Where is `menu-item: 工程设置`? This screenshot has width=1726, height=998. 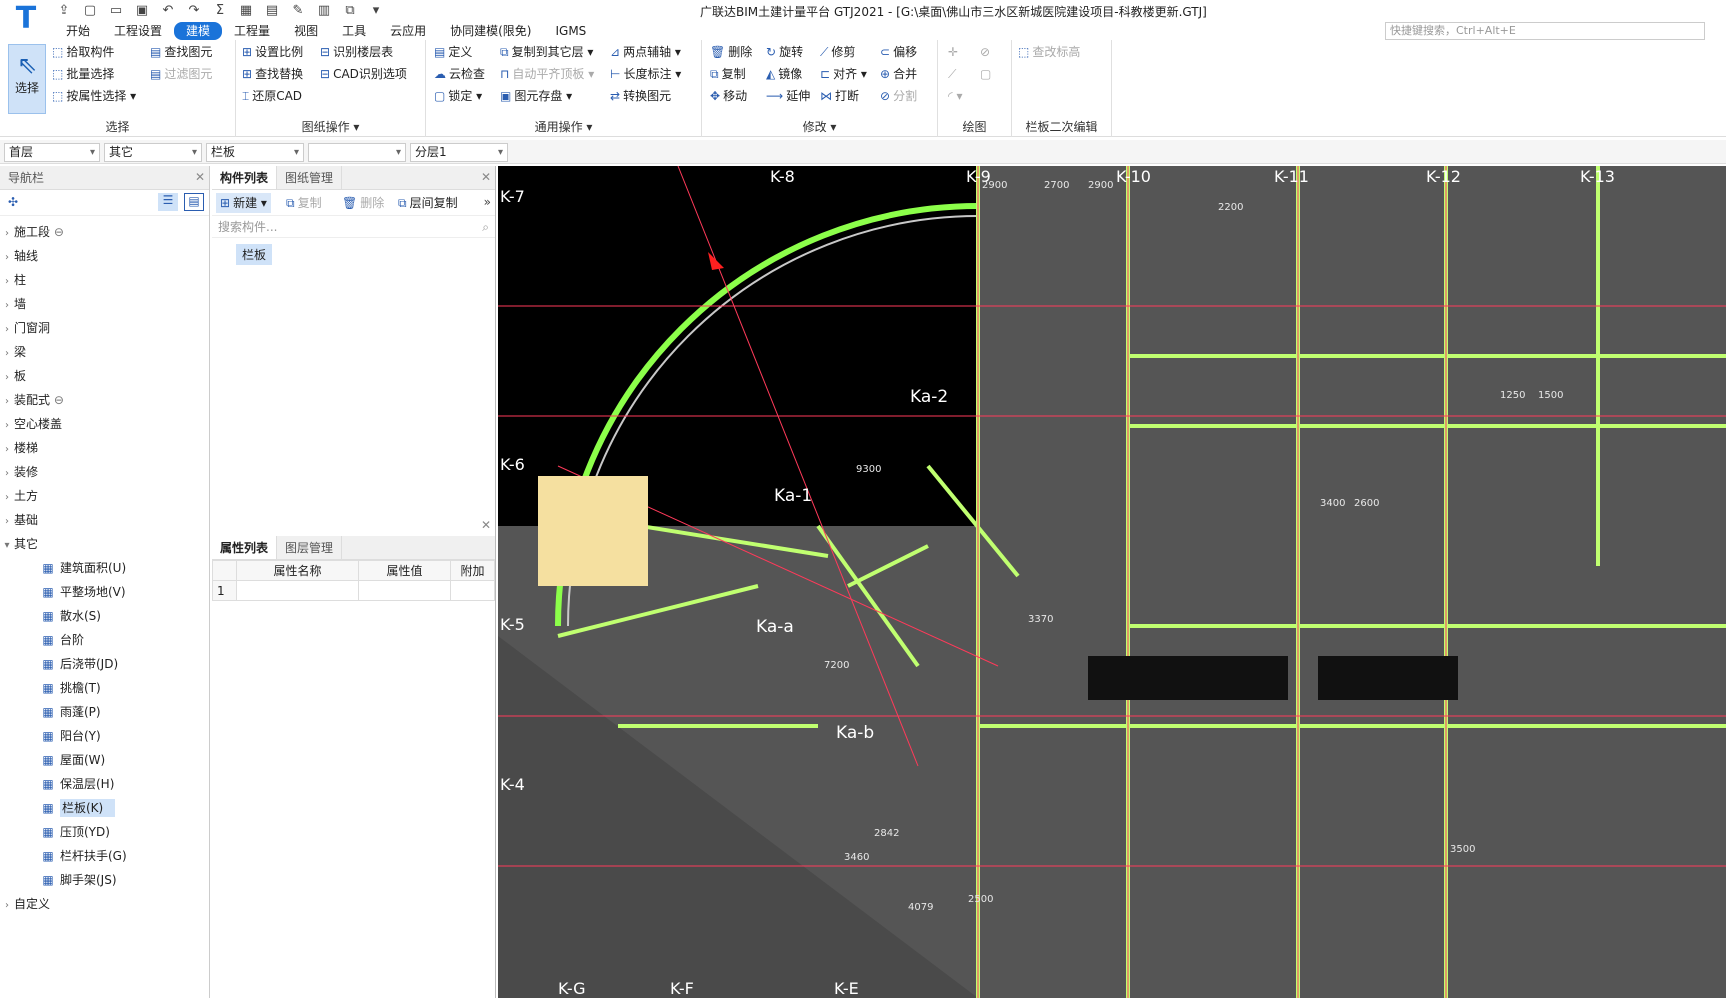 menu-item: 工程设置 is located at coordinates (138, 31).